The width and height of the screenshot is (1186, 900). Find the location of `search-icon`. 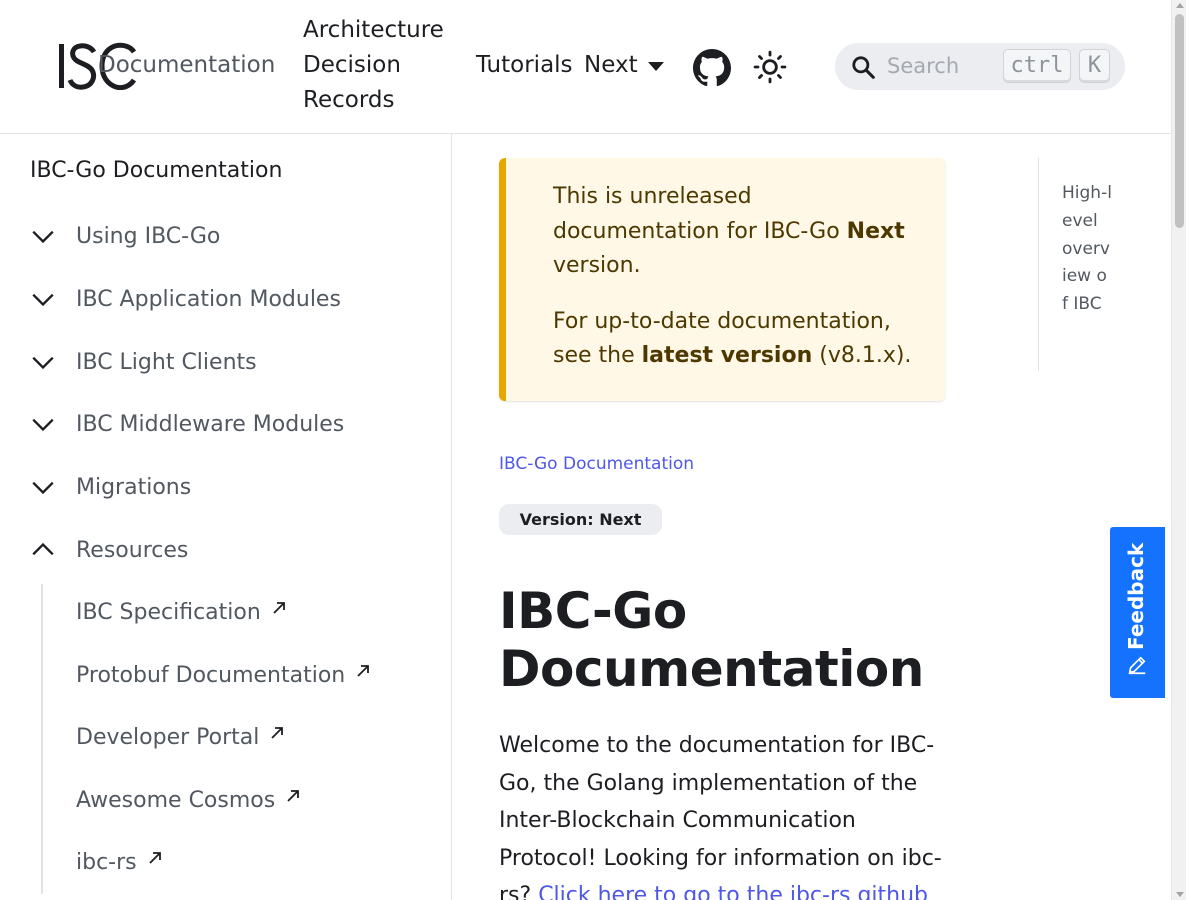

search-icon is located at coordinates (863, 67).